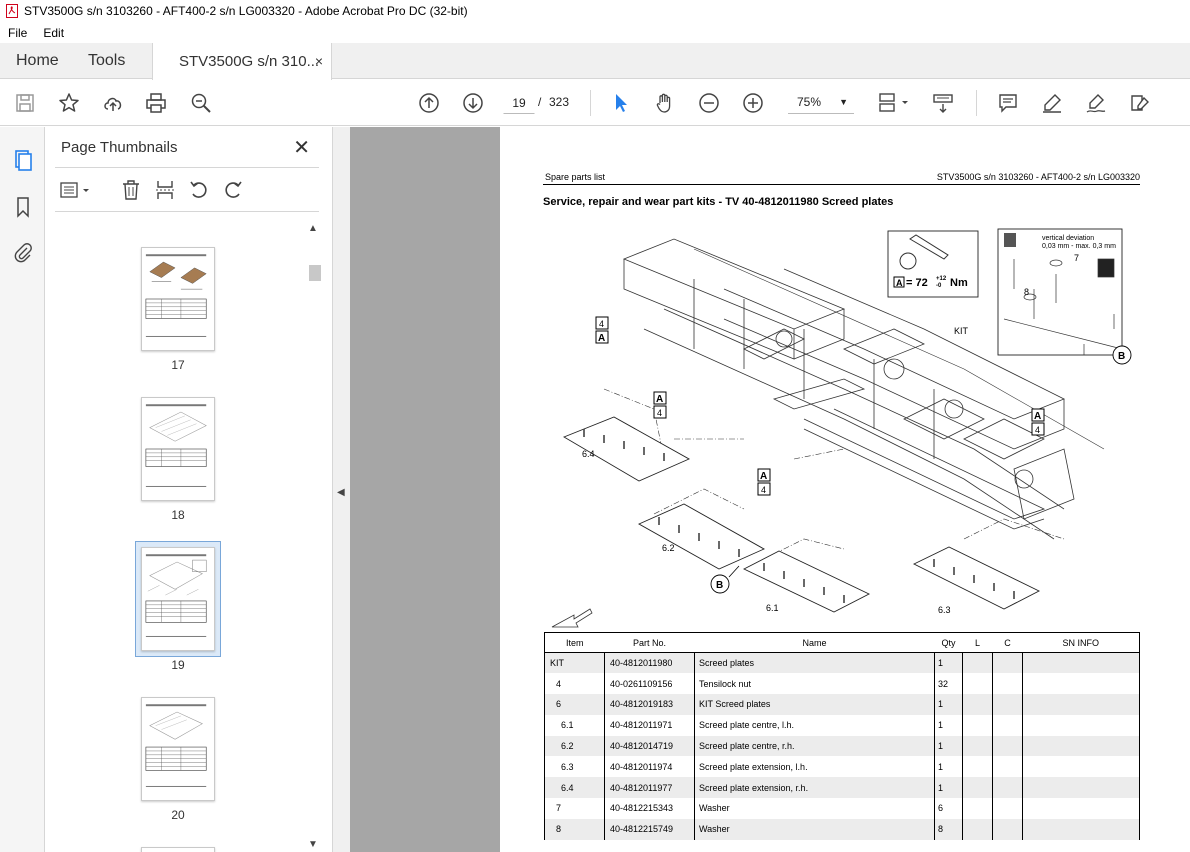 This screenshot has width=1190, height=852. Describe the element at coordinates (473, 103) in the screenshot. I see `next-page-icon` at that location.